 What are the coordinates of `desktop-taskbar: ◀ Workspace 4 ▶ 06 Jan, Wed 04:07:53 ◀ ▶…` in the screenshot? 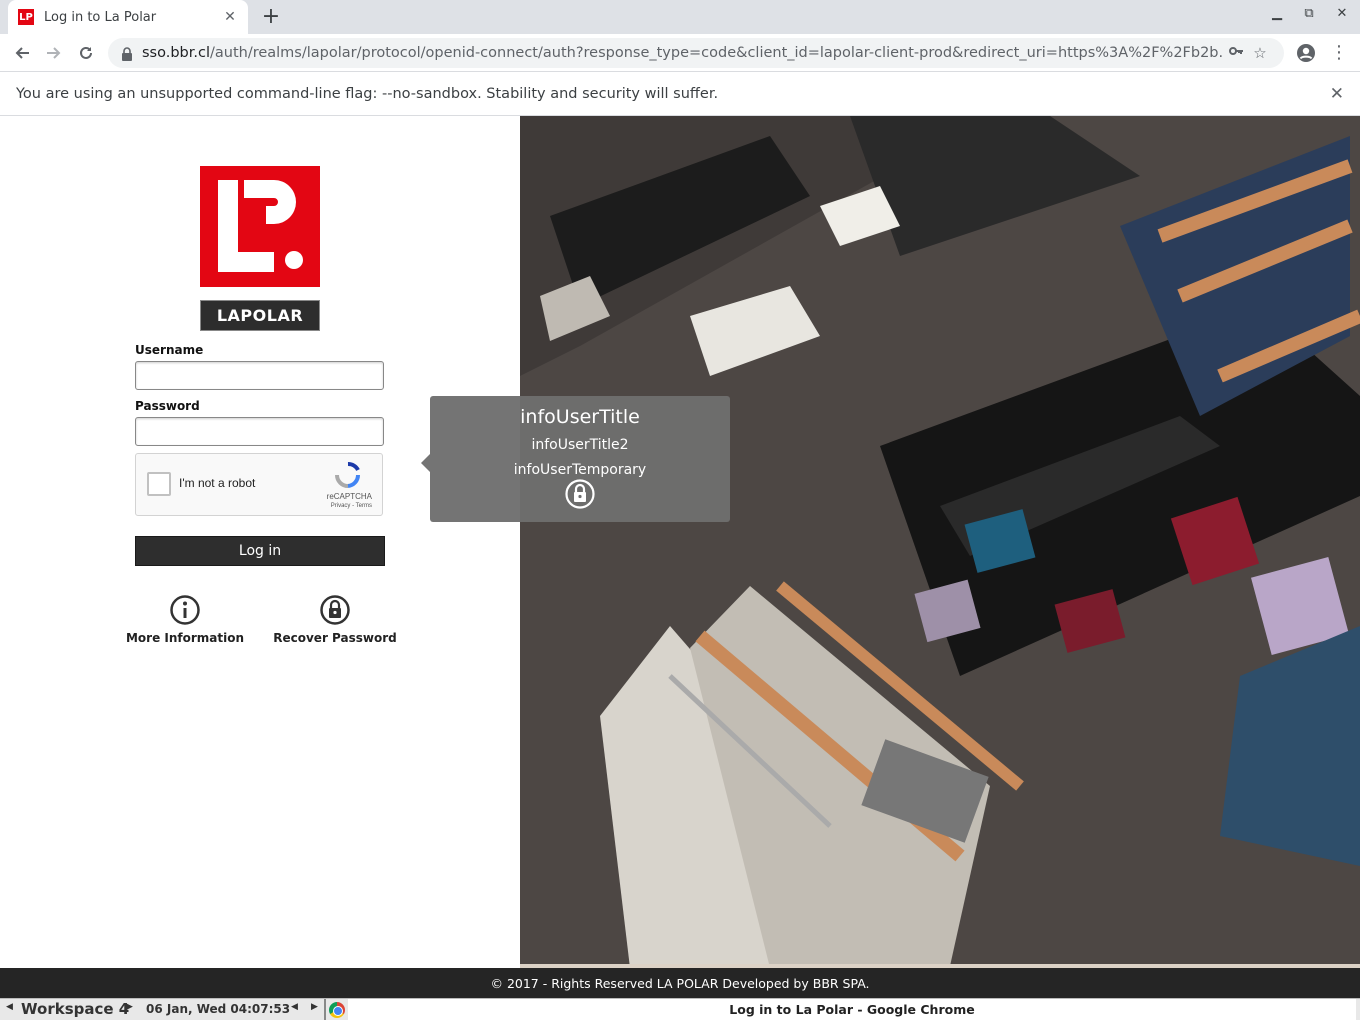 It's located at (680, 1009).